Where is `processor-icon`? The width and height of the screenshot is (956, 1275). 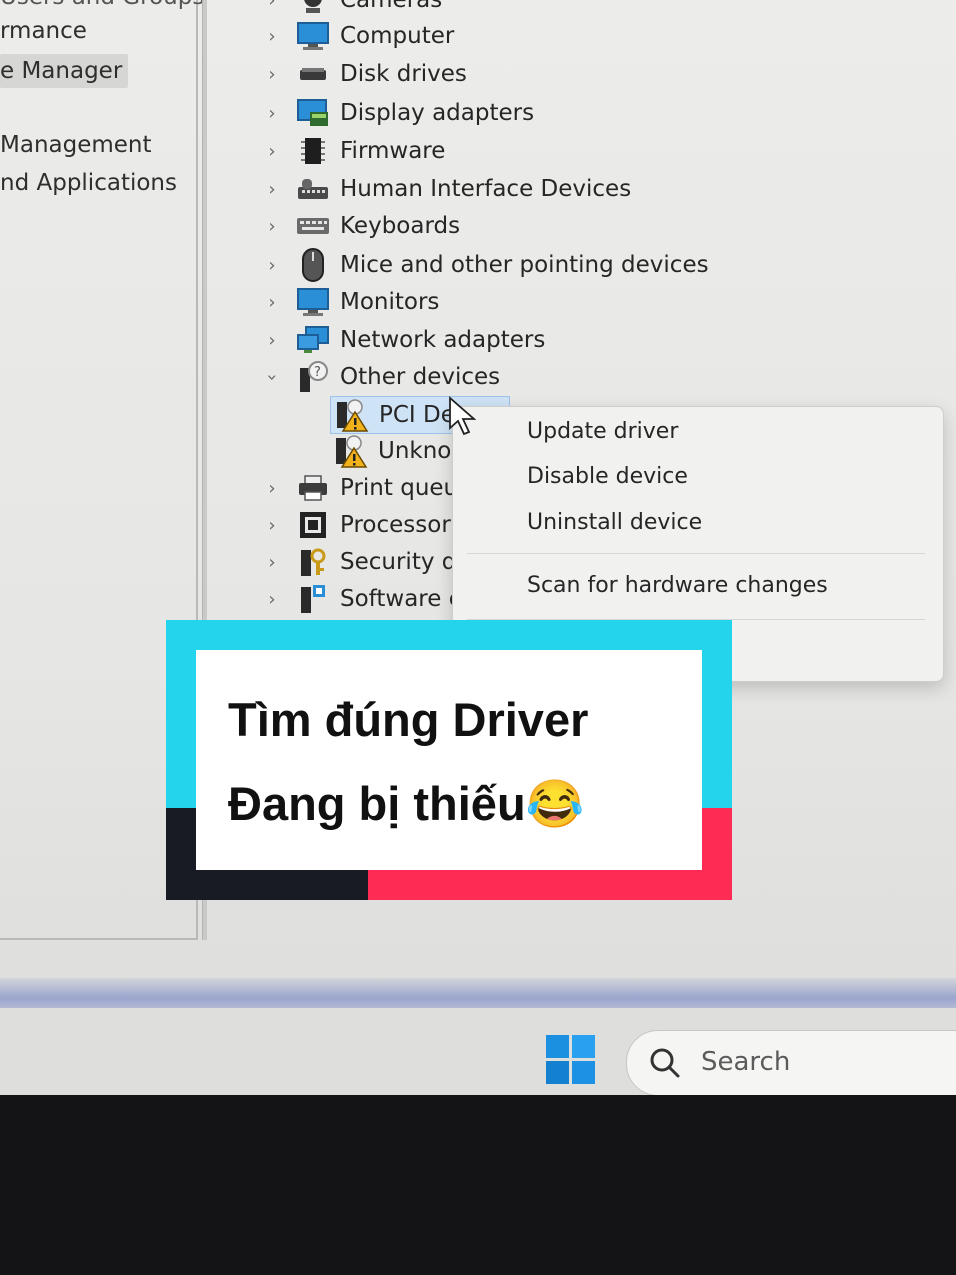 processor-icon is located at coordinates (313, 525).